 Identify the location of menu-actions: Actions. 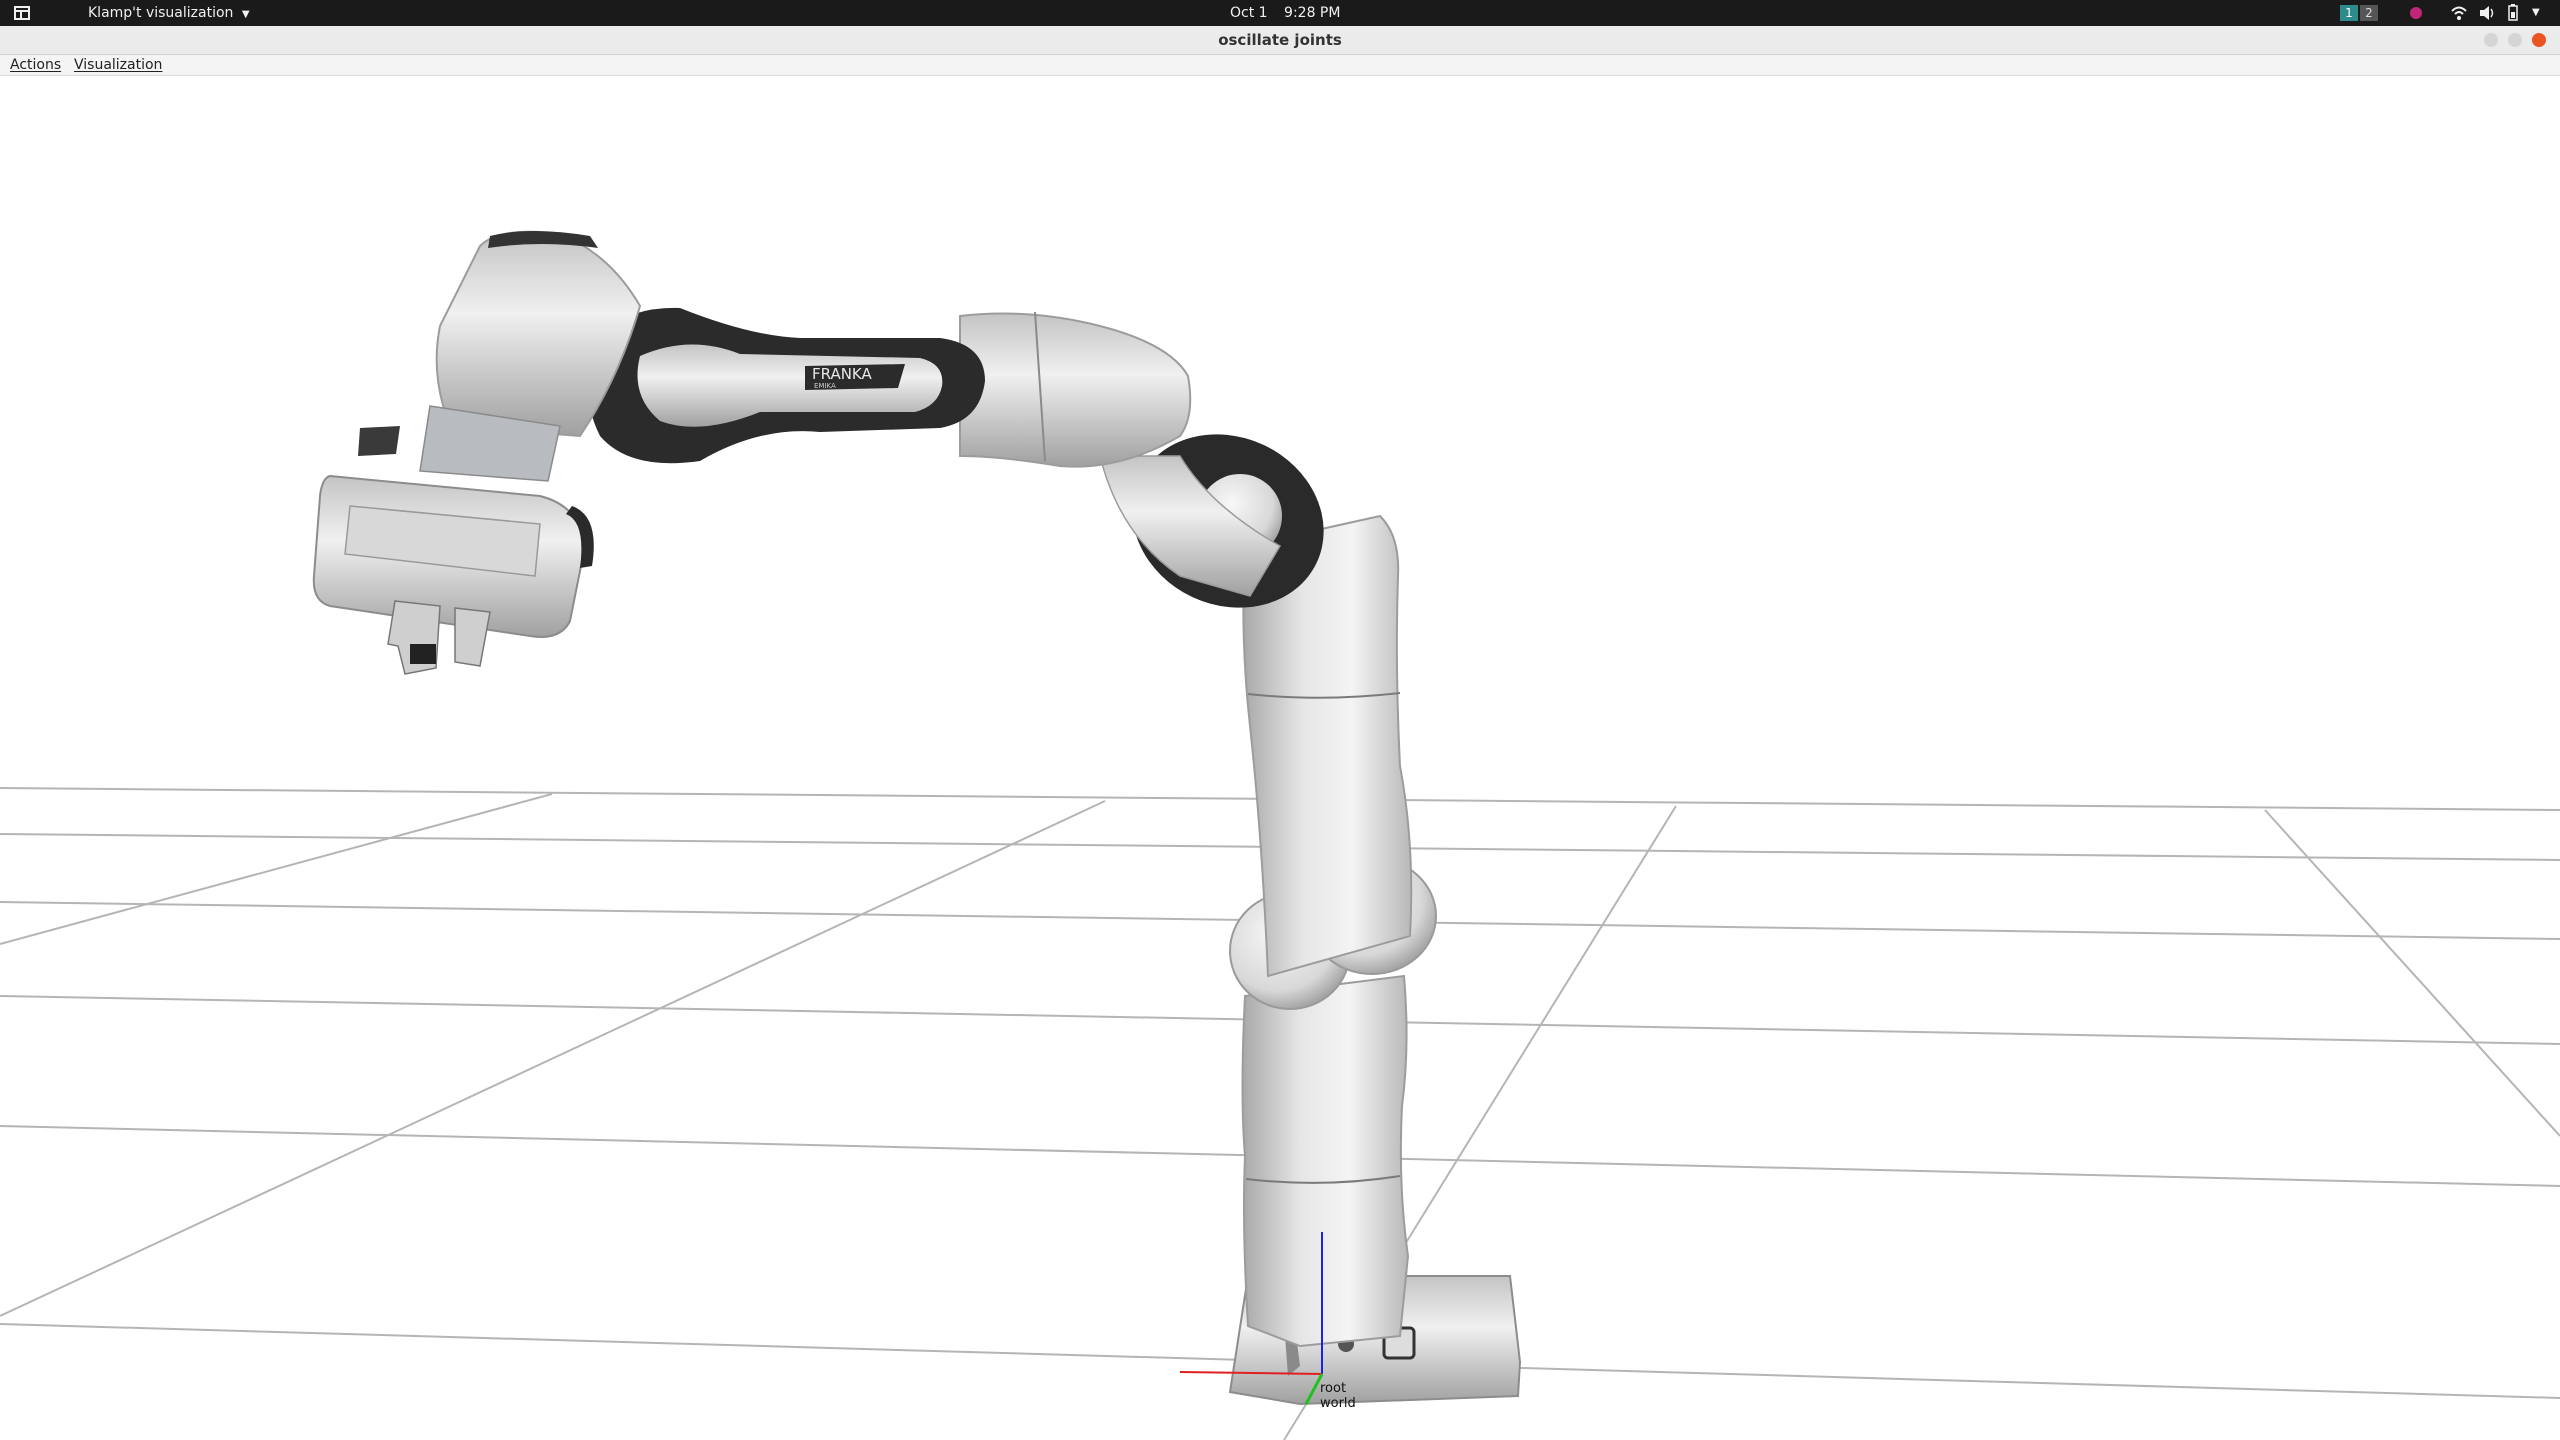
(35, 65).